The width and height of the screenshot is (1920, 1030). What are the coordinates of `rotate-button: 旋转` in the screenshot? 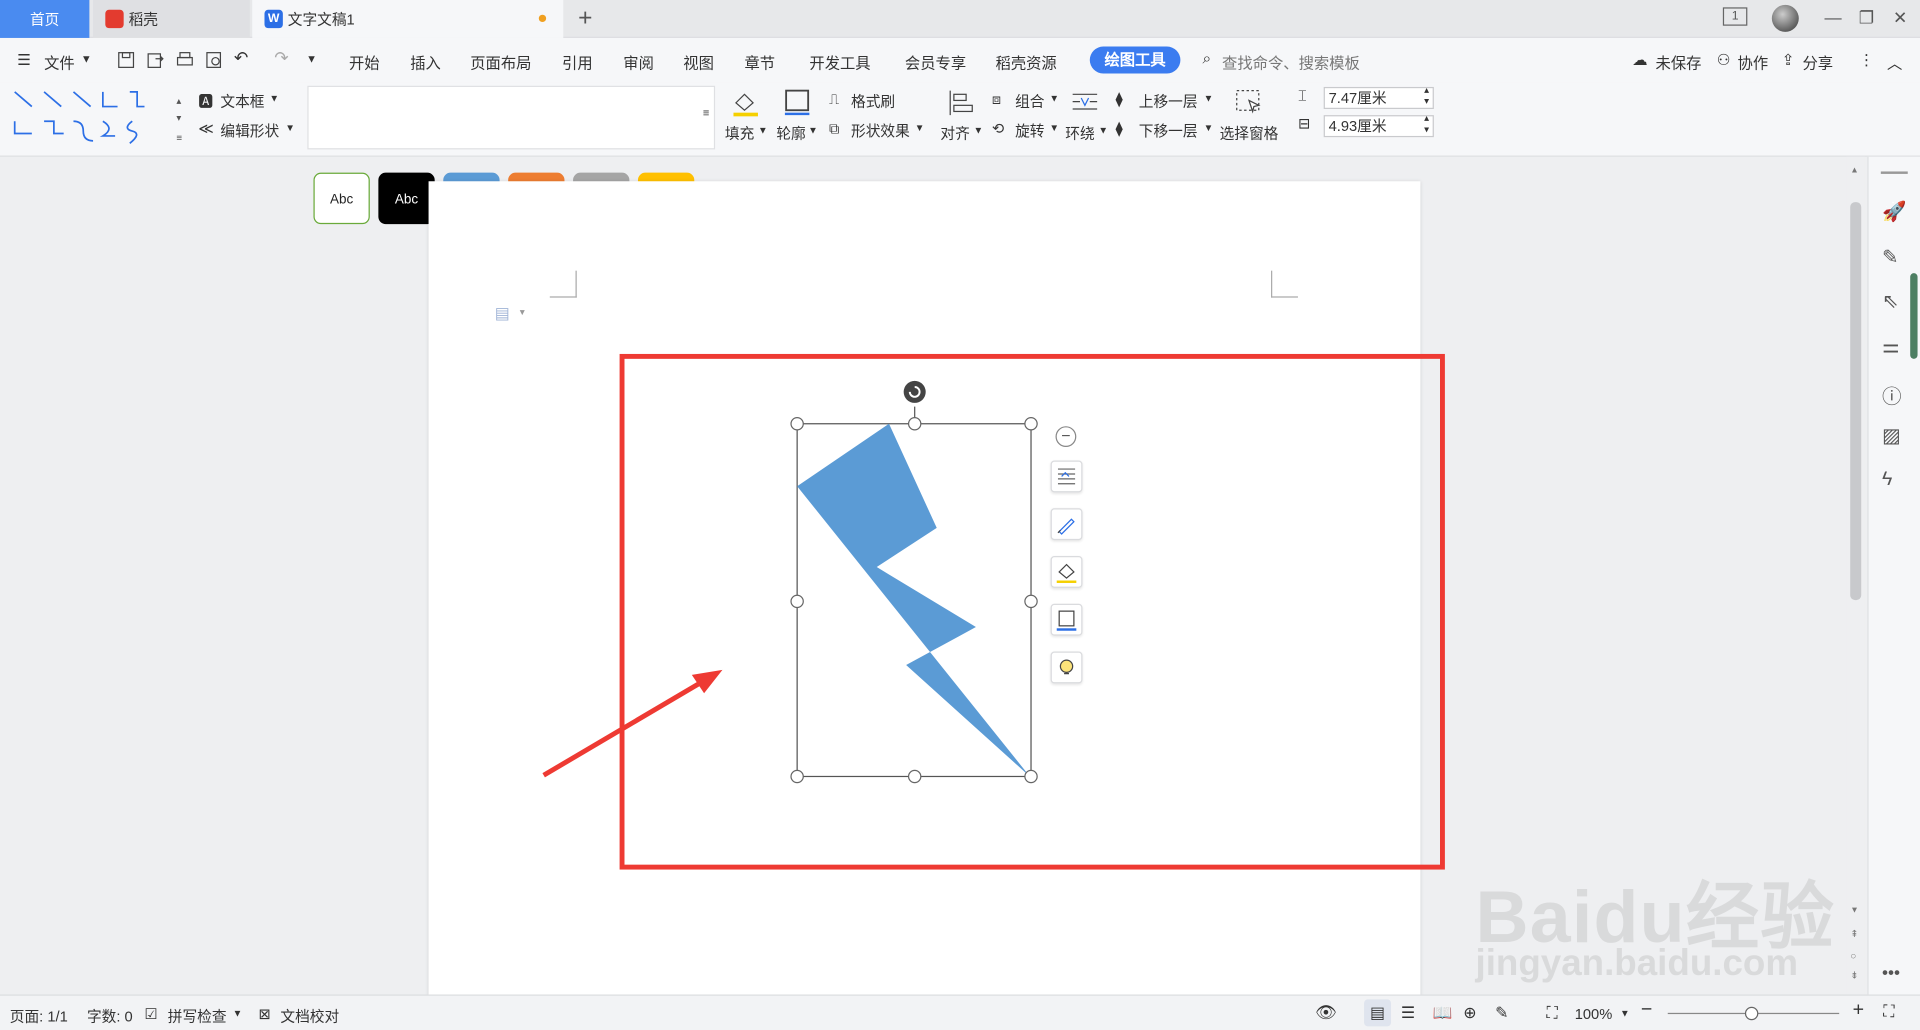 It's located at (1029, 130).